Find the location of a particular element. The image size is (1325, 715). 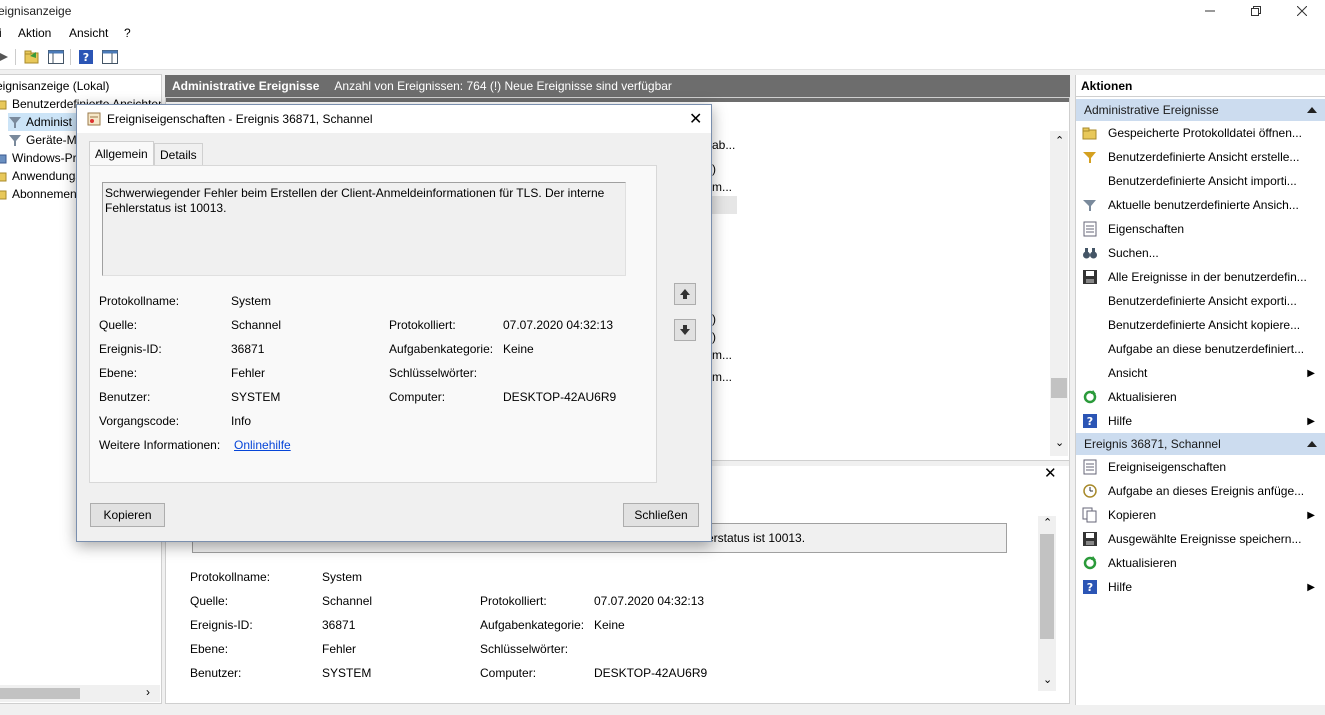

minimize-button is located at coordinates (1210, 11).